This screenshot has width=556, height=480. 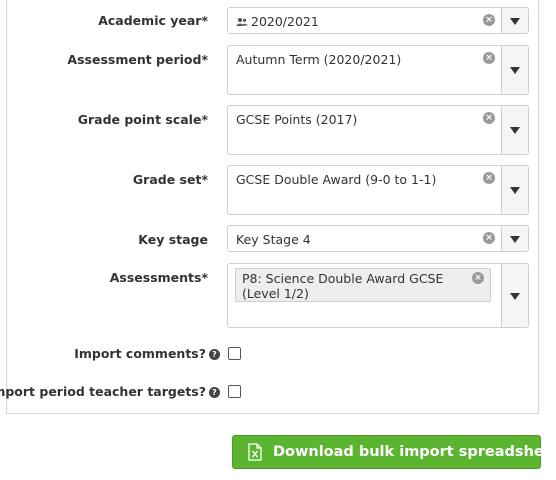 I want to click on assessments-label: Assessments*, so click(x=158, y=277).